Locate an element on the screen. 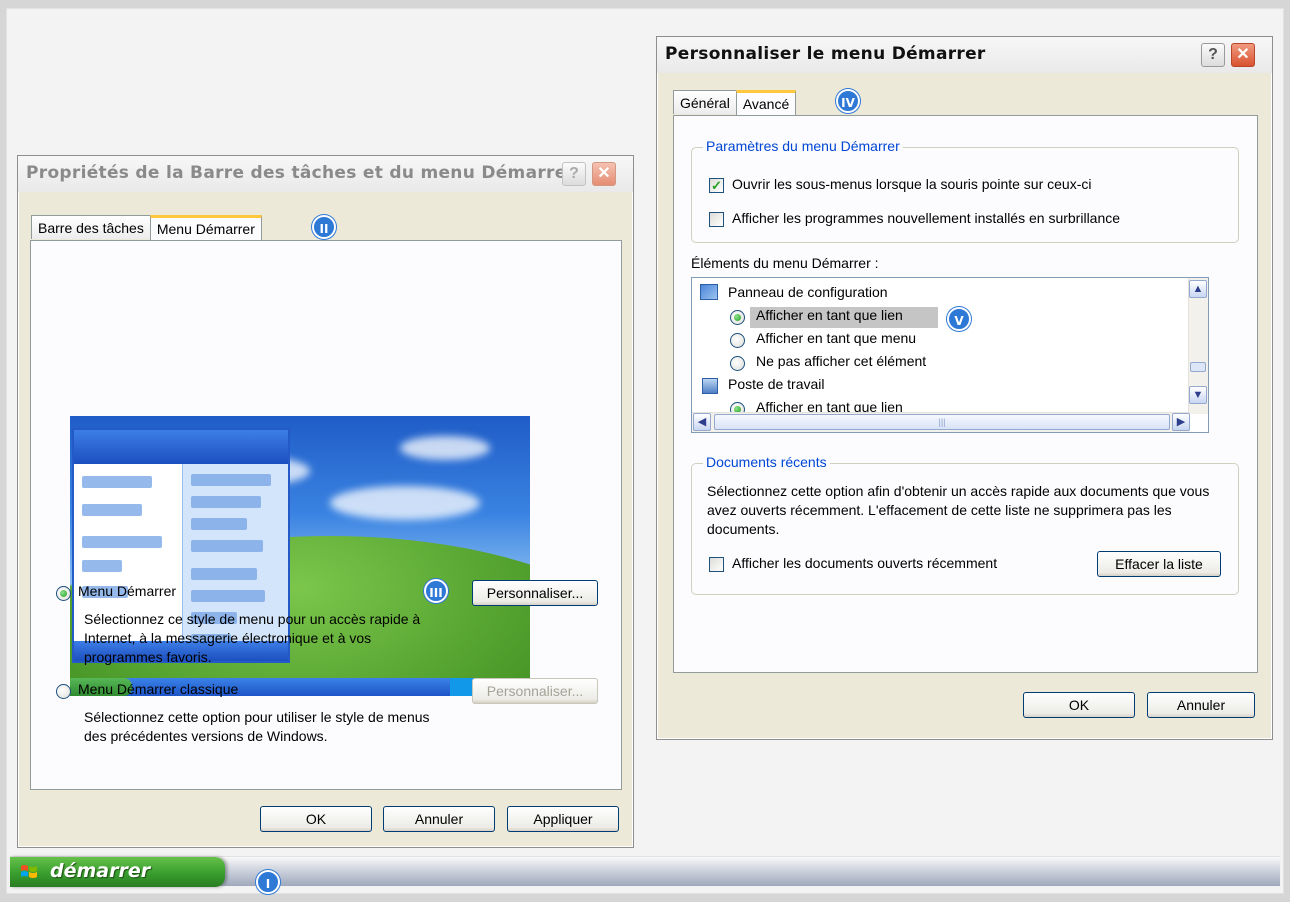 This screenshot has height=902, width=1290. window-title: Personnaliser le menu Démarrer is located at coordinates (825, 54).